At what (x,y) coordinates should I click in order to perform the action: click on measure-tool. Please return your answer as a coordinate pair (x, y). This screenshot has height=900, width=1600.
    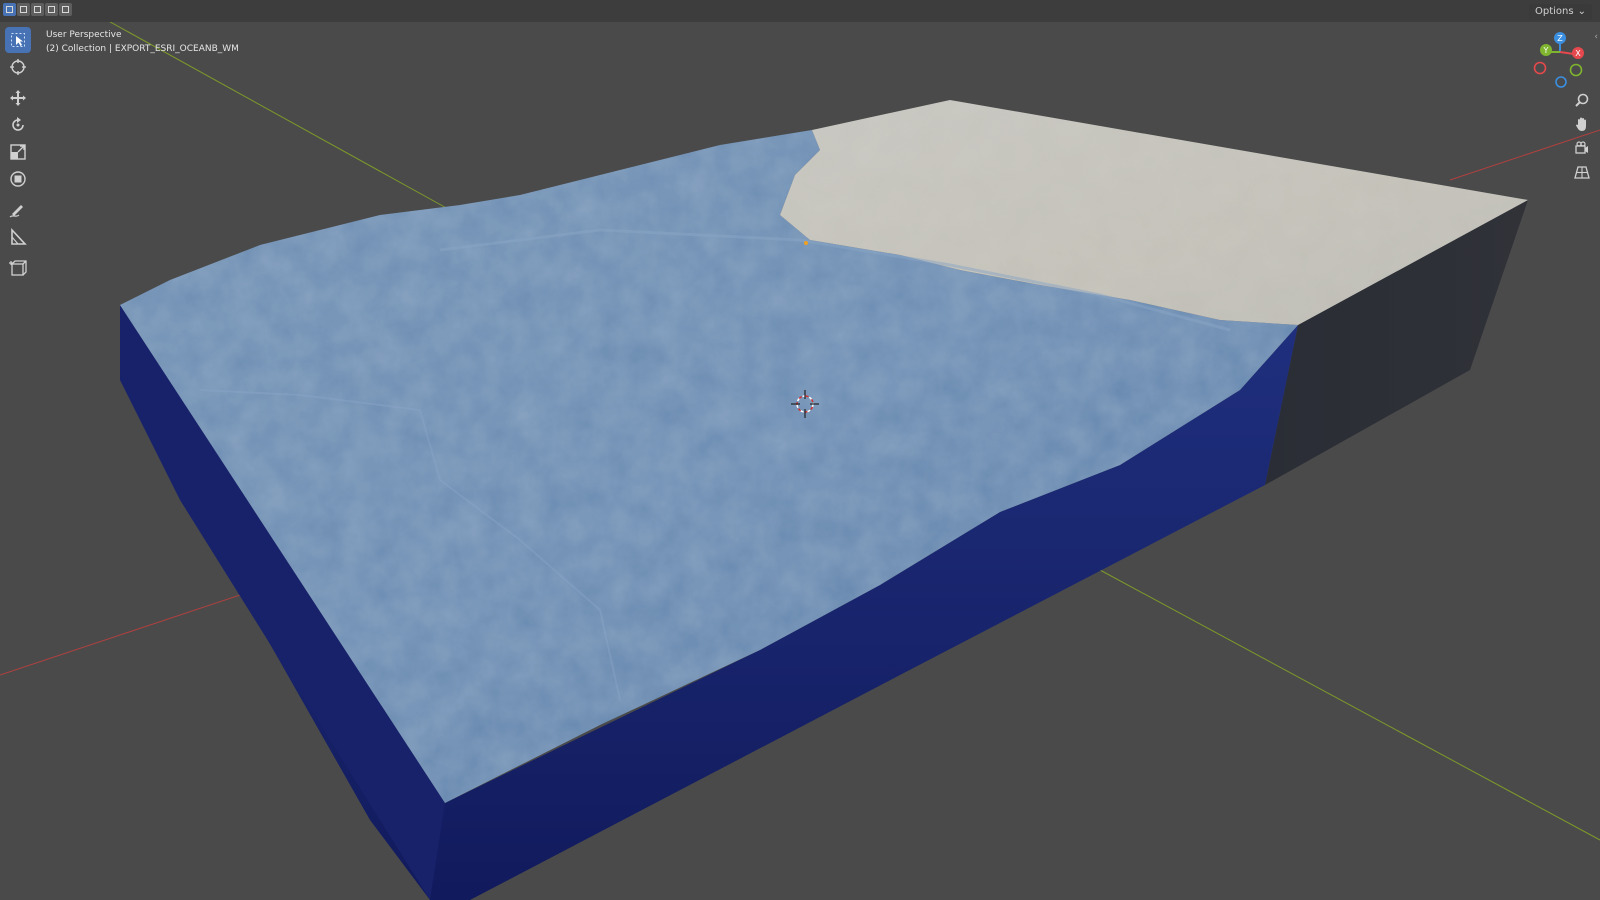
    Looking at the image, I should click on (18, 237).